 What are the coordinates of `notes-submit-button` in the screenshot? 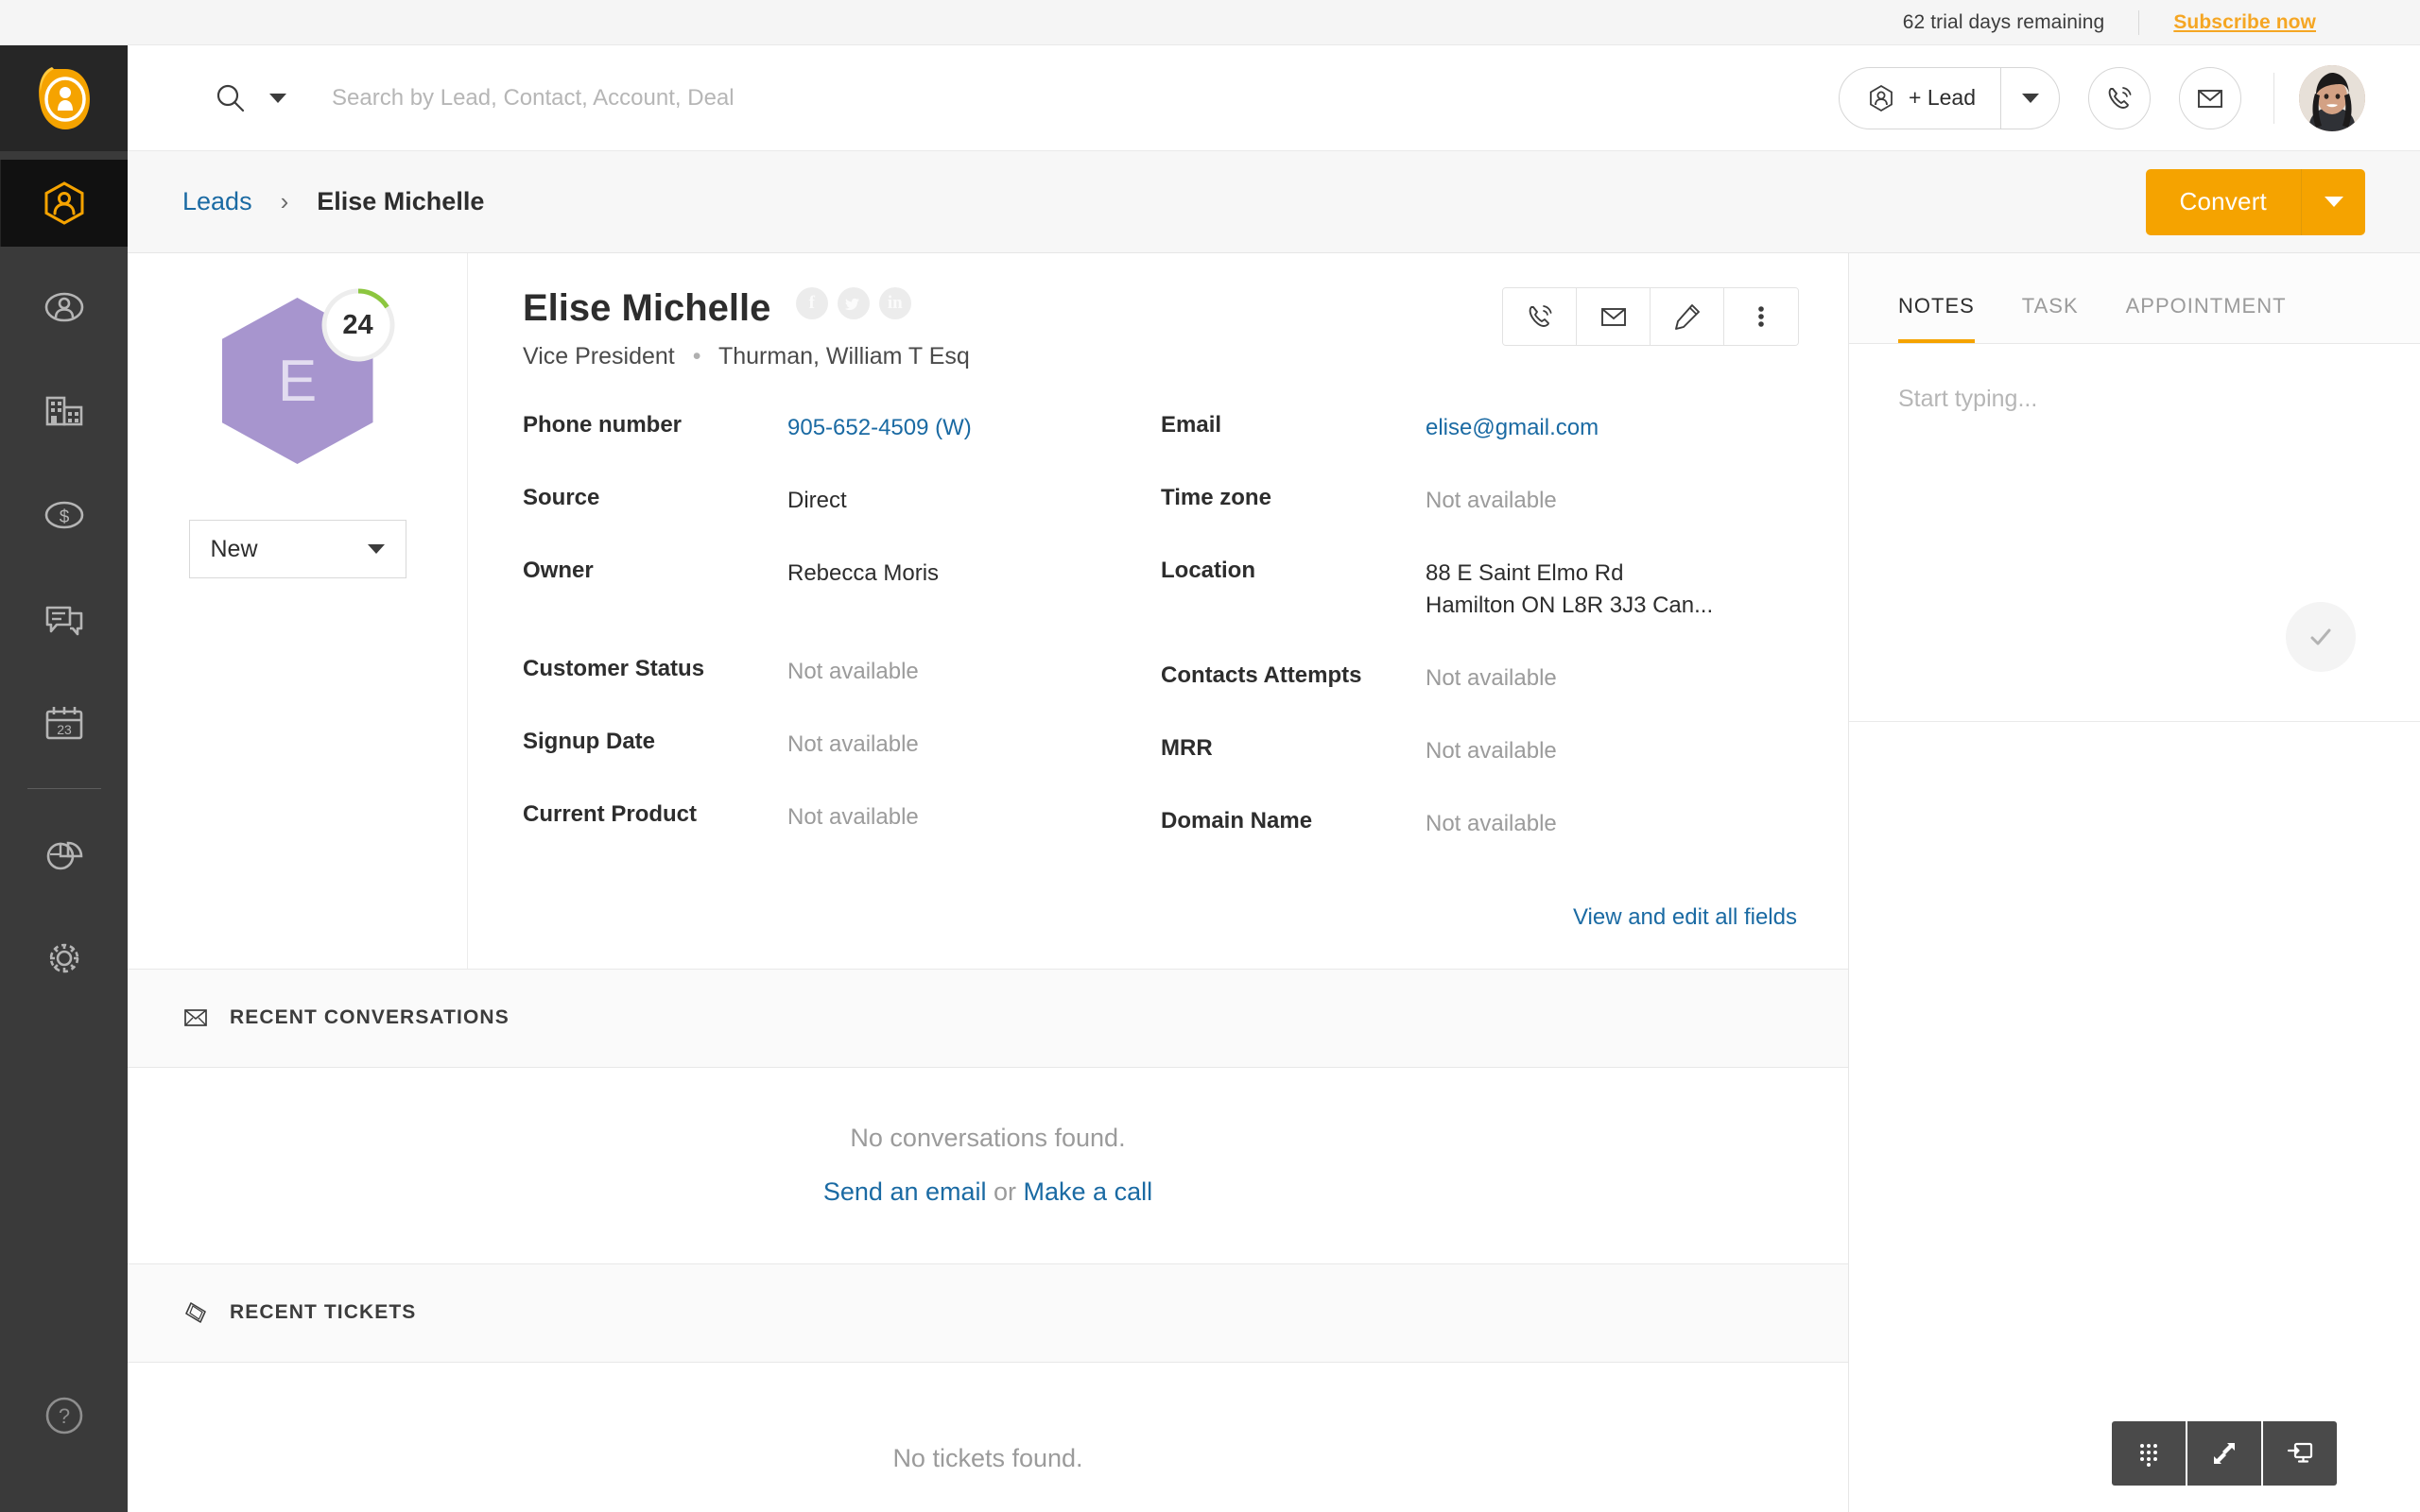 It's located at (2321, 637).